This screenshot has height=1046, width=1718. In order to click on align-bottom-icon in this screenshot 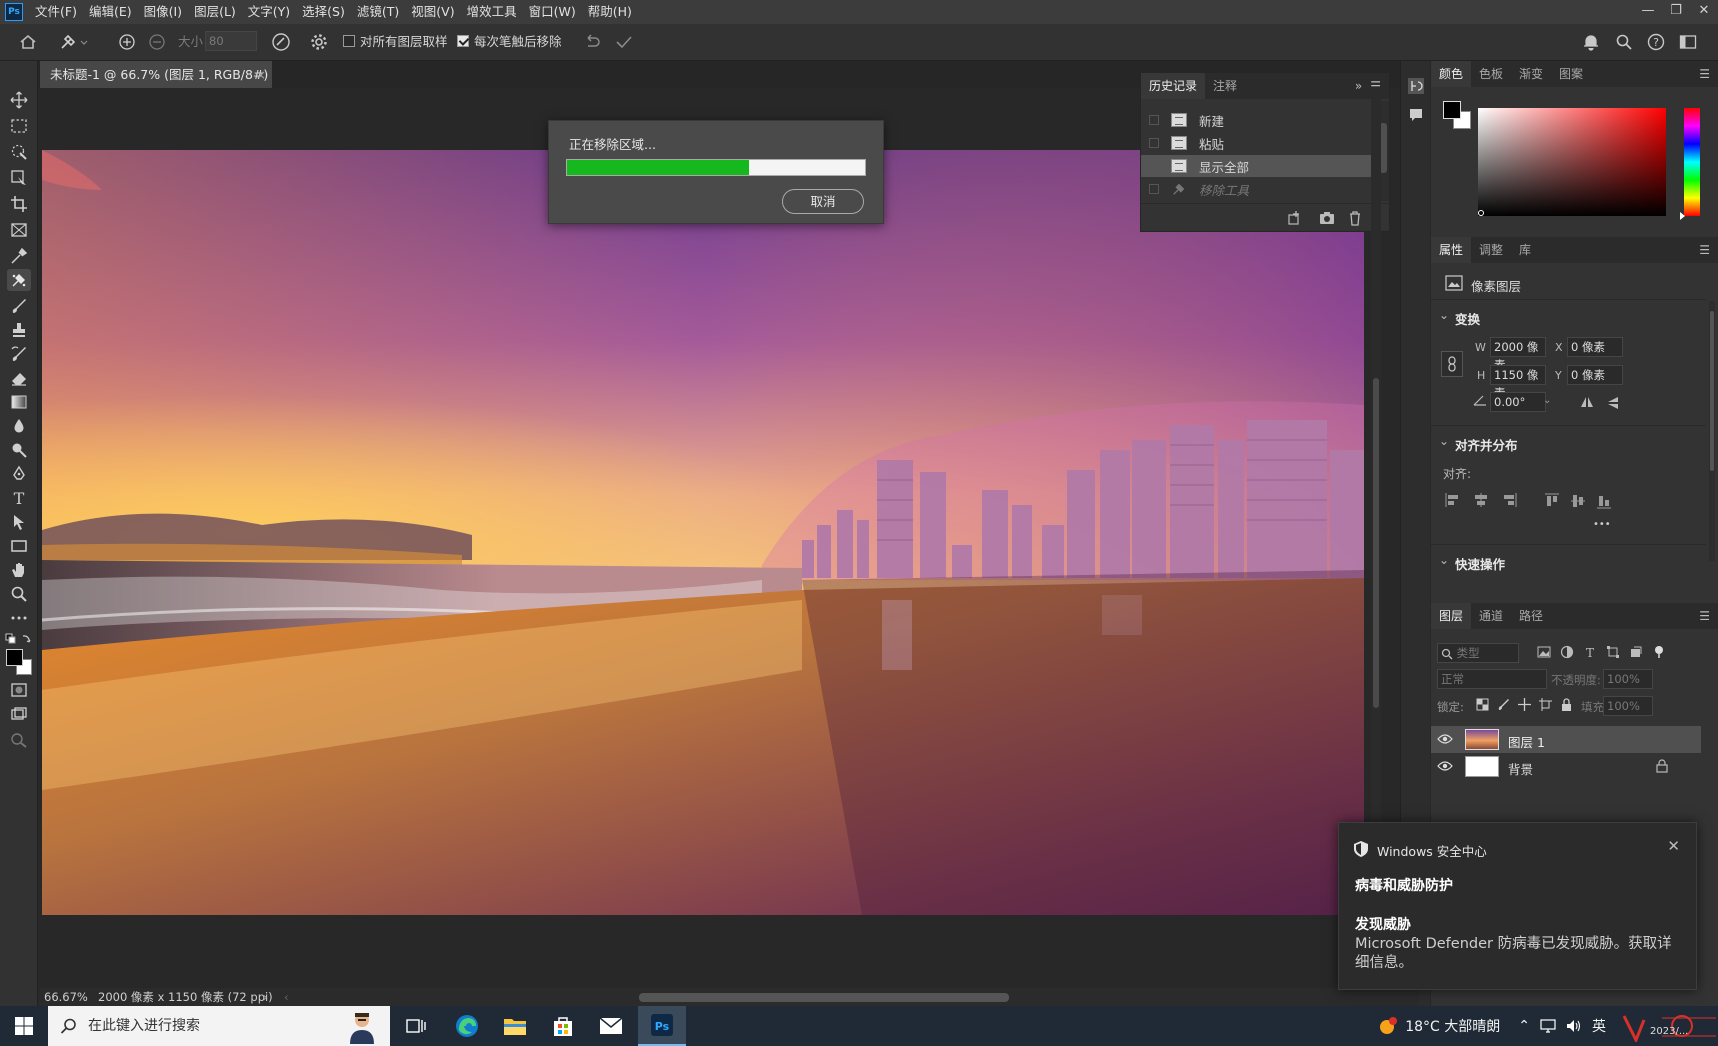, I will do `click(1604, 501)`.